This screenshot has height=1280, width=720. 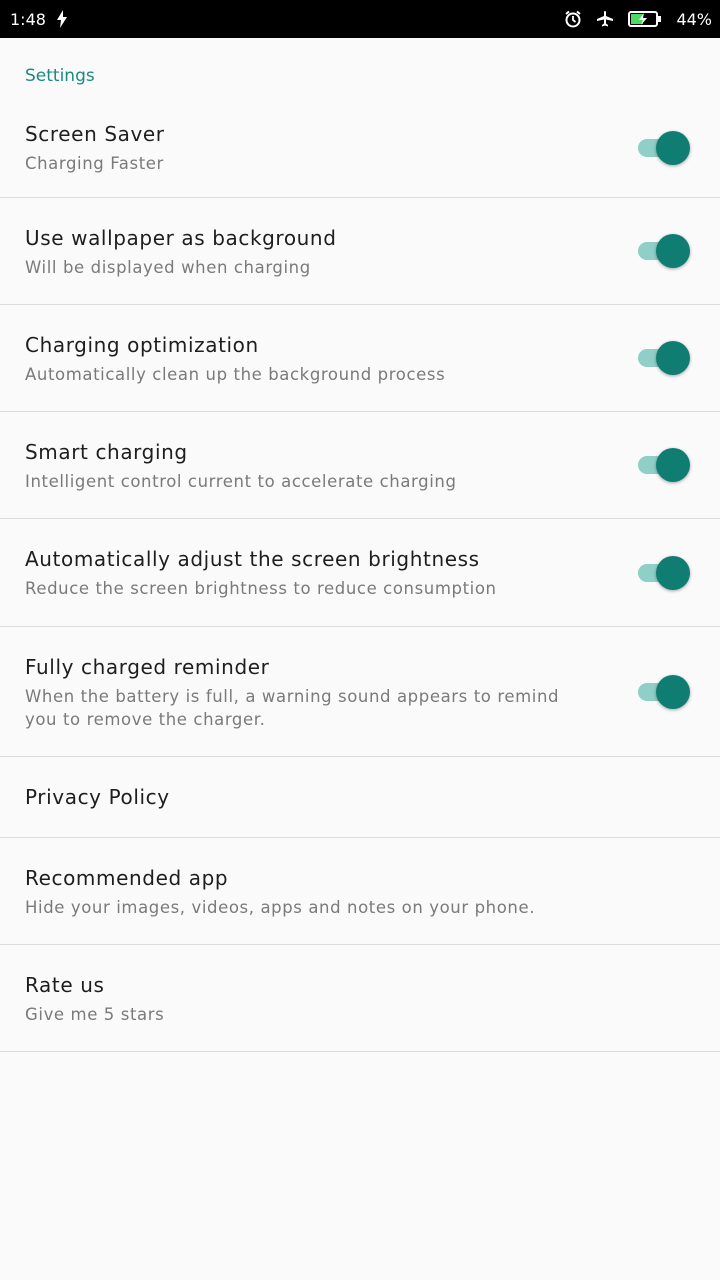 I want to click on charging-optimization-toggle, so click(x=663, y=358).